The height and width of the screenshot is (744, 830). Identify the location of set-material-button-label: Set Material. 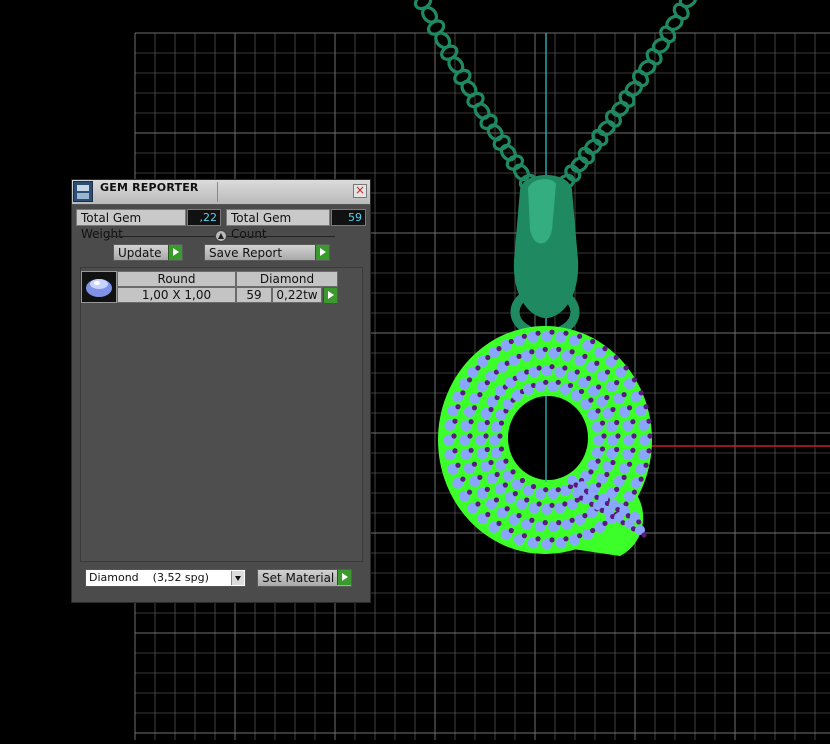
(298, 578).